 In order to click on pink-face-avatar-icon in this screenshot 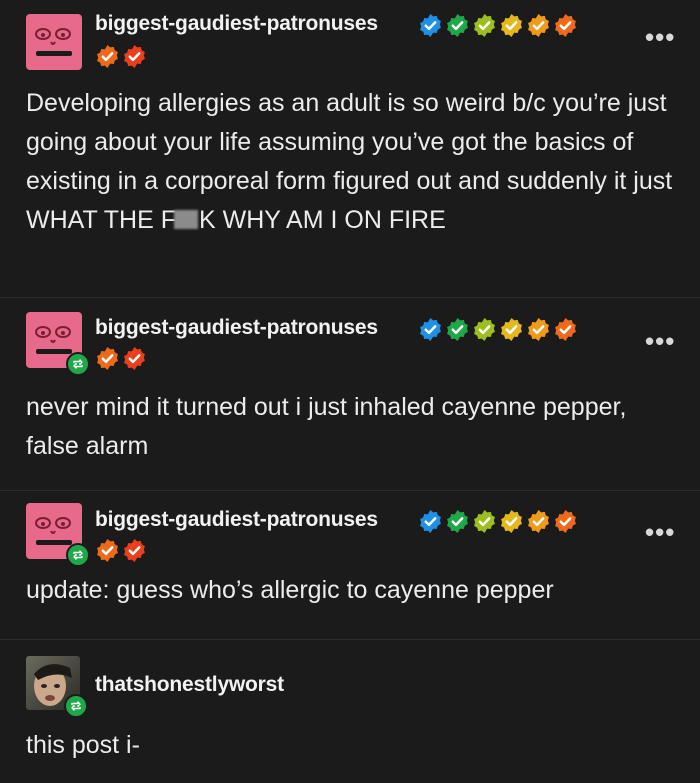, I will do `click(54, 42)`.